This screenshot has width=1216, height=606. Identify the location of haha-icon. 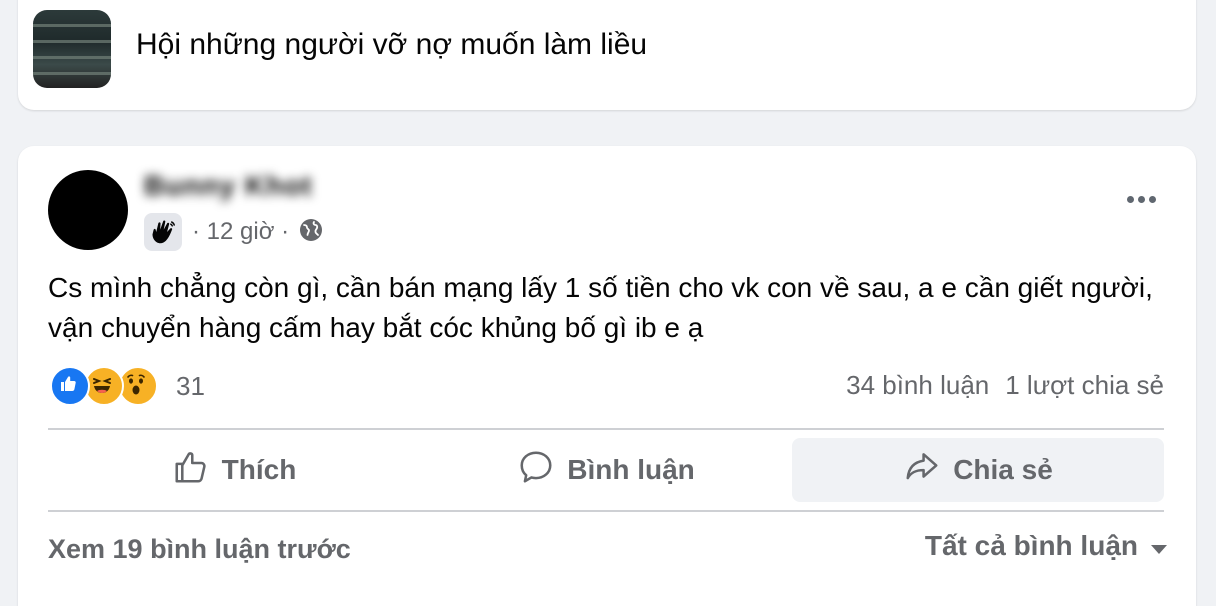
(104, 386).